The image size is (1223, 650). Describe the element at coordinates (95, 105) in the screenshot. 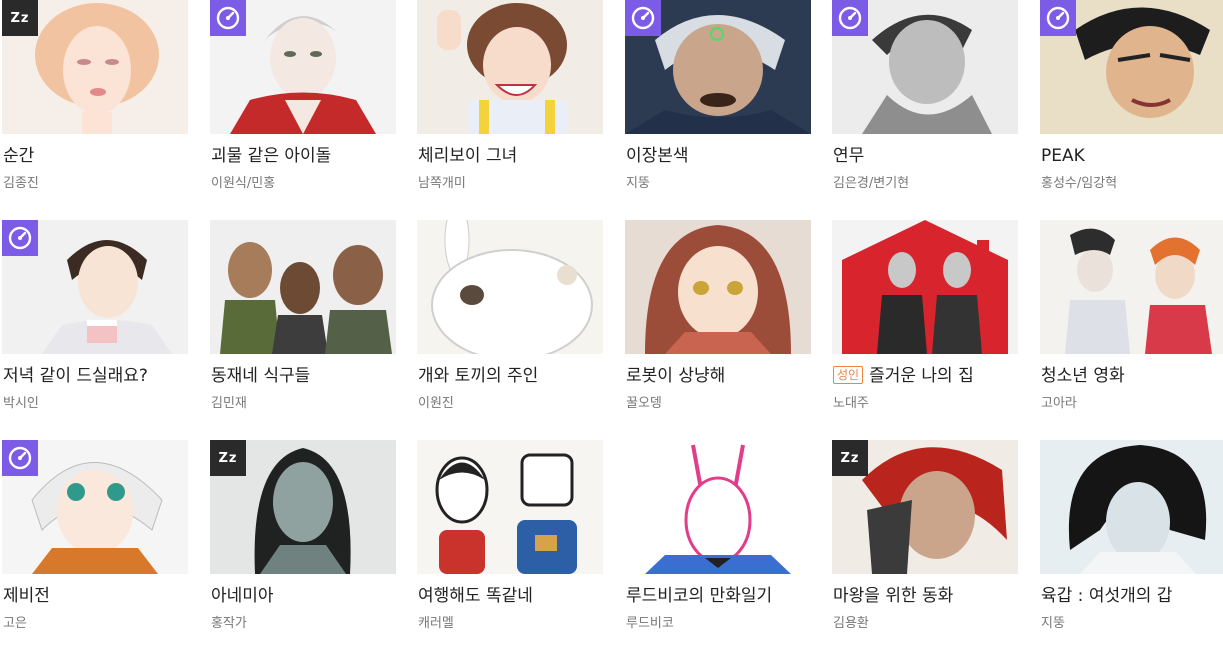

I see `webtoon-card: Zz 순간 김종진` at that location.